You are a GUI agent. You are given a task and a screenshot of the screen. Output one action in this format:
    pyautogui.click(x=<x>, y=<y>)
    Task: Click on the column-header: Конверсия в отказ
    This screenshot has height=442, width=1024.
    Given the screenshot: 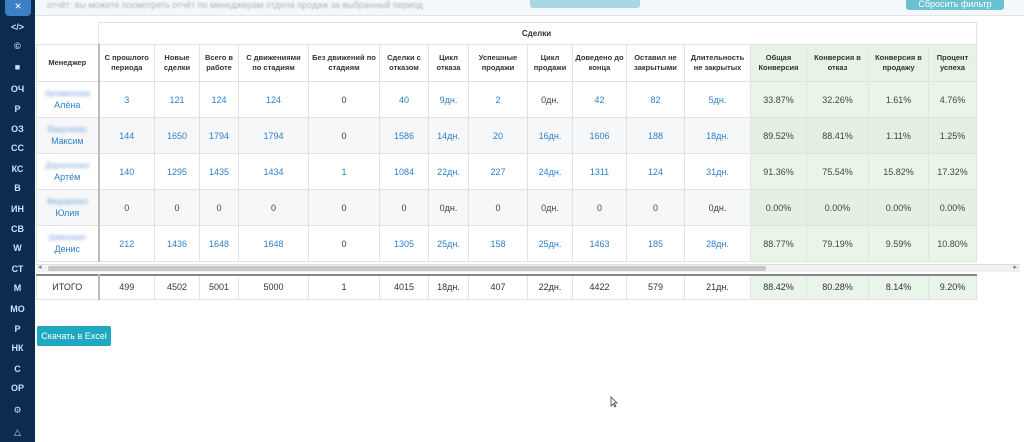 What is the action you would take?
    pyautogui.click(x=837, y=63)
    